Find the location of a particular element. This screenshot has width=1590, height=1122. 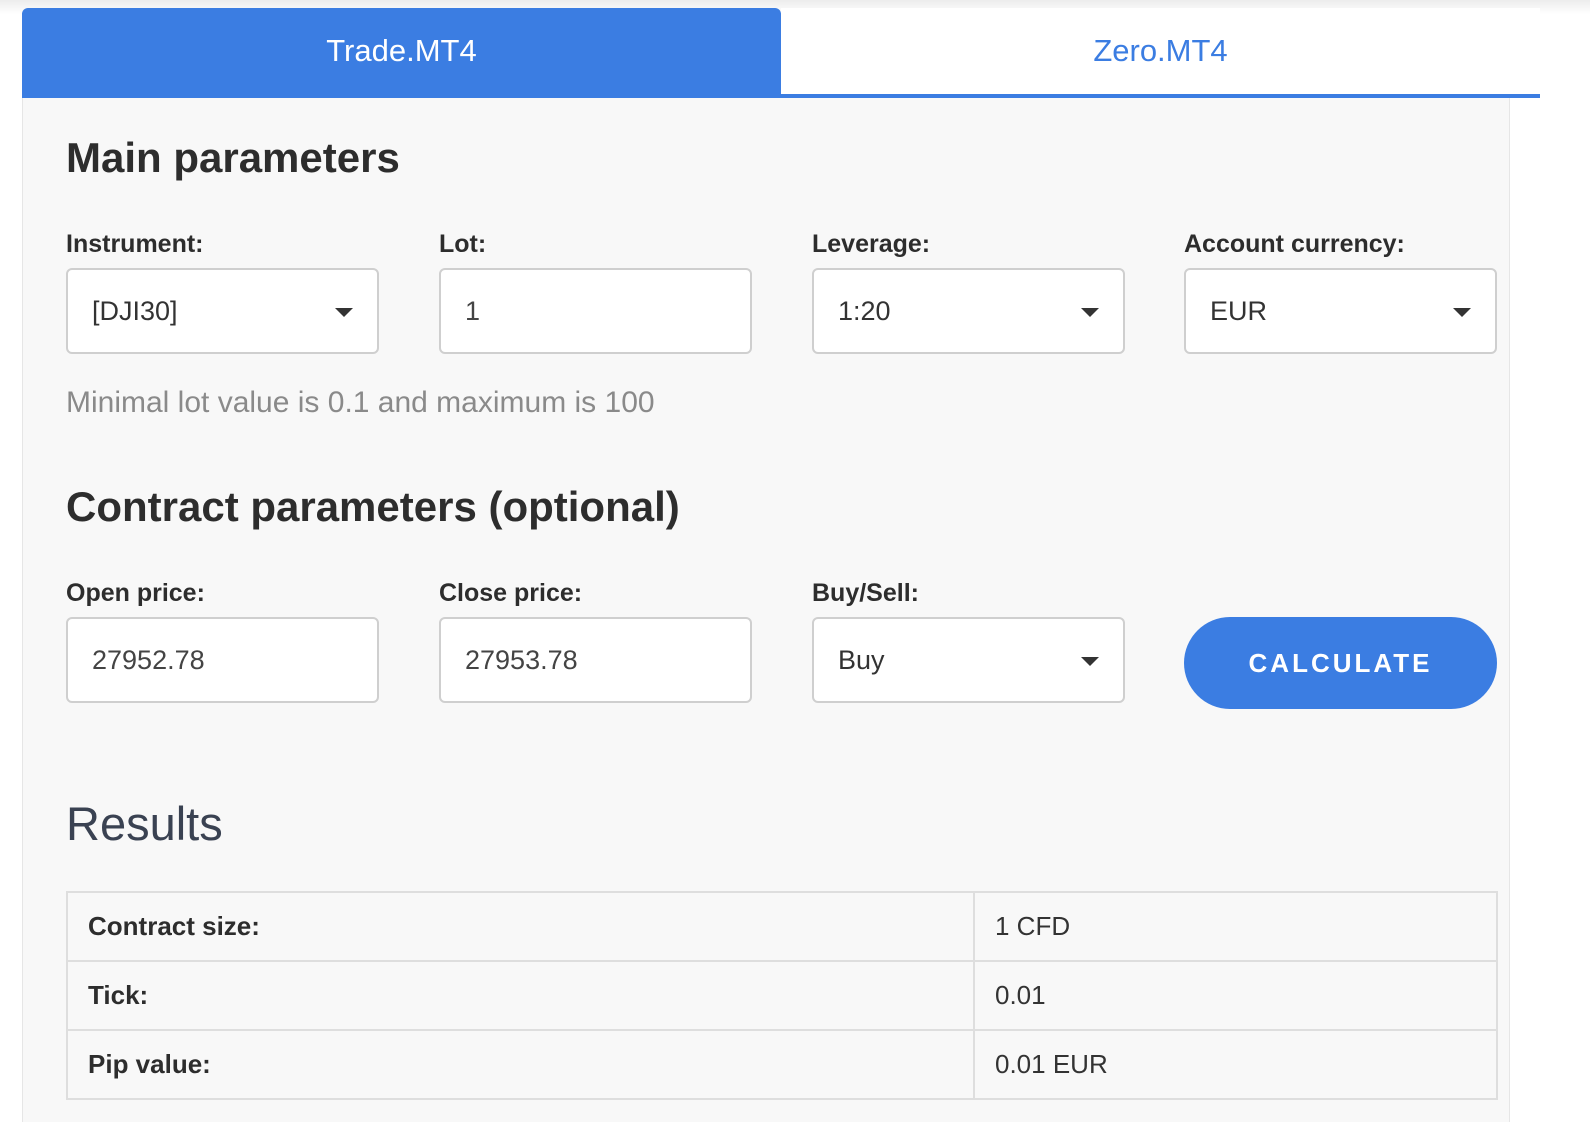

table-row: Contract size: 1 CFD is located at coordinates (782, 926).